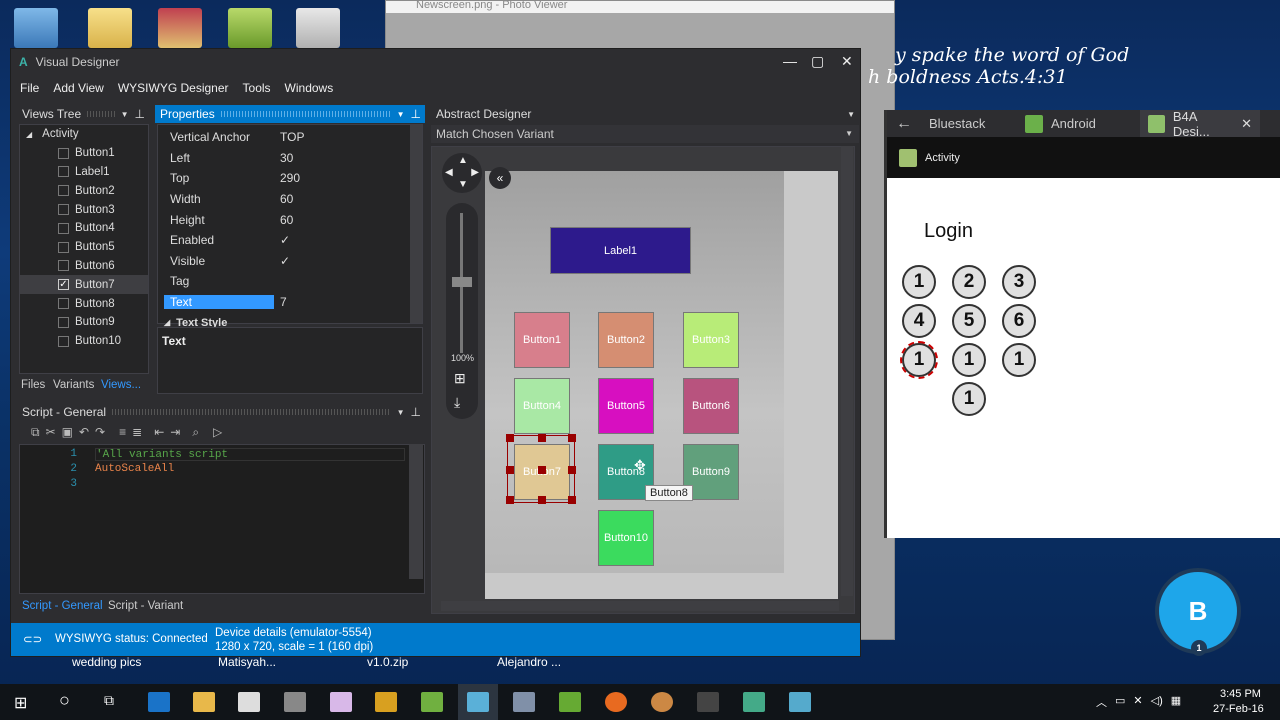  What do you see at coordinates (145, 606) in the screenshot?
I see `tab-script-variant: Script - Variant` at bounding box center [145, 606].